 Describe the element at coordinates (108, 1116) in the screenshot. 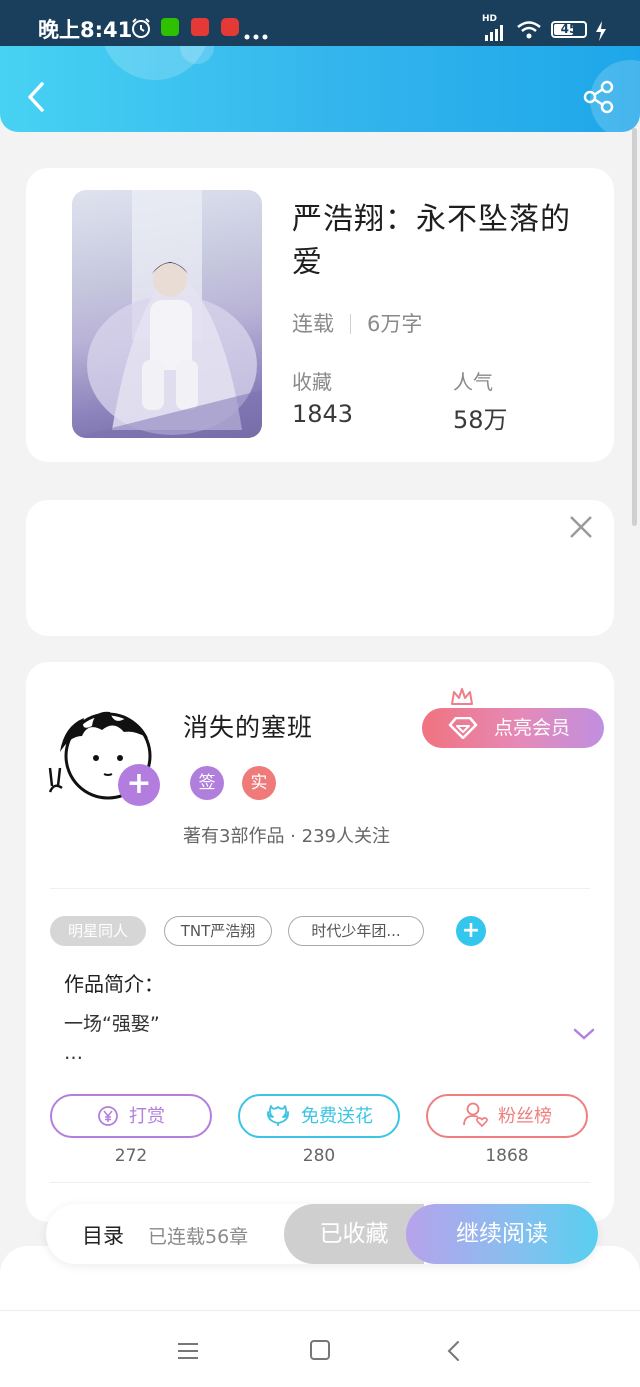

I see `yen-coin-icon` at that location.